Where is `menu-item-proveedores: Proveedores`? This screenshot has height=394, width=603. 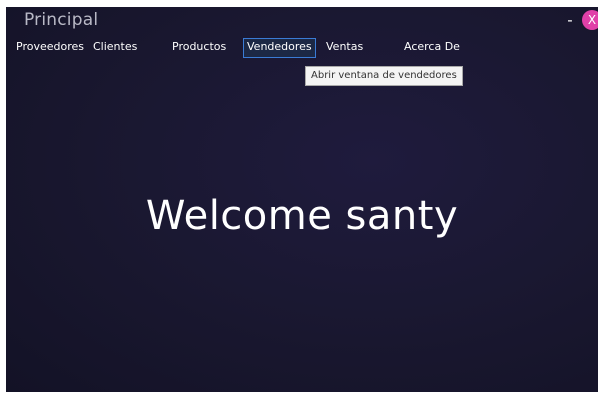 menu-item-proveedores: Proveedores is located at coordinates (50, 47).